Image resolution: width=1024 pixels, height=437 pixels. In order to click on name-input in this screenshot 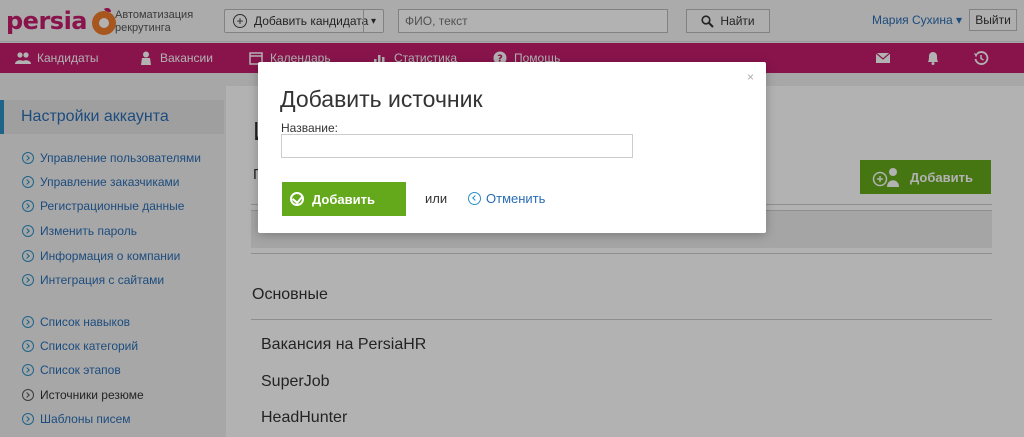, I will do `click(457, 146)`.